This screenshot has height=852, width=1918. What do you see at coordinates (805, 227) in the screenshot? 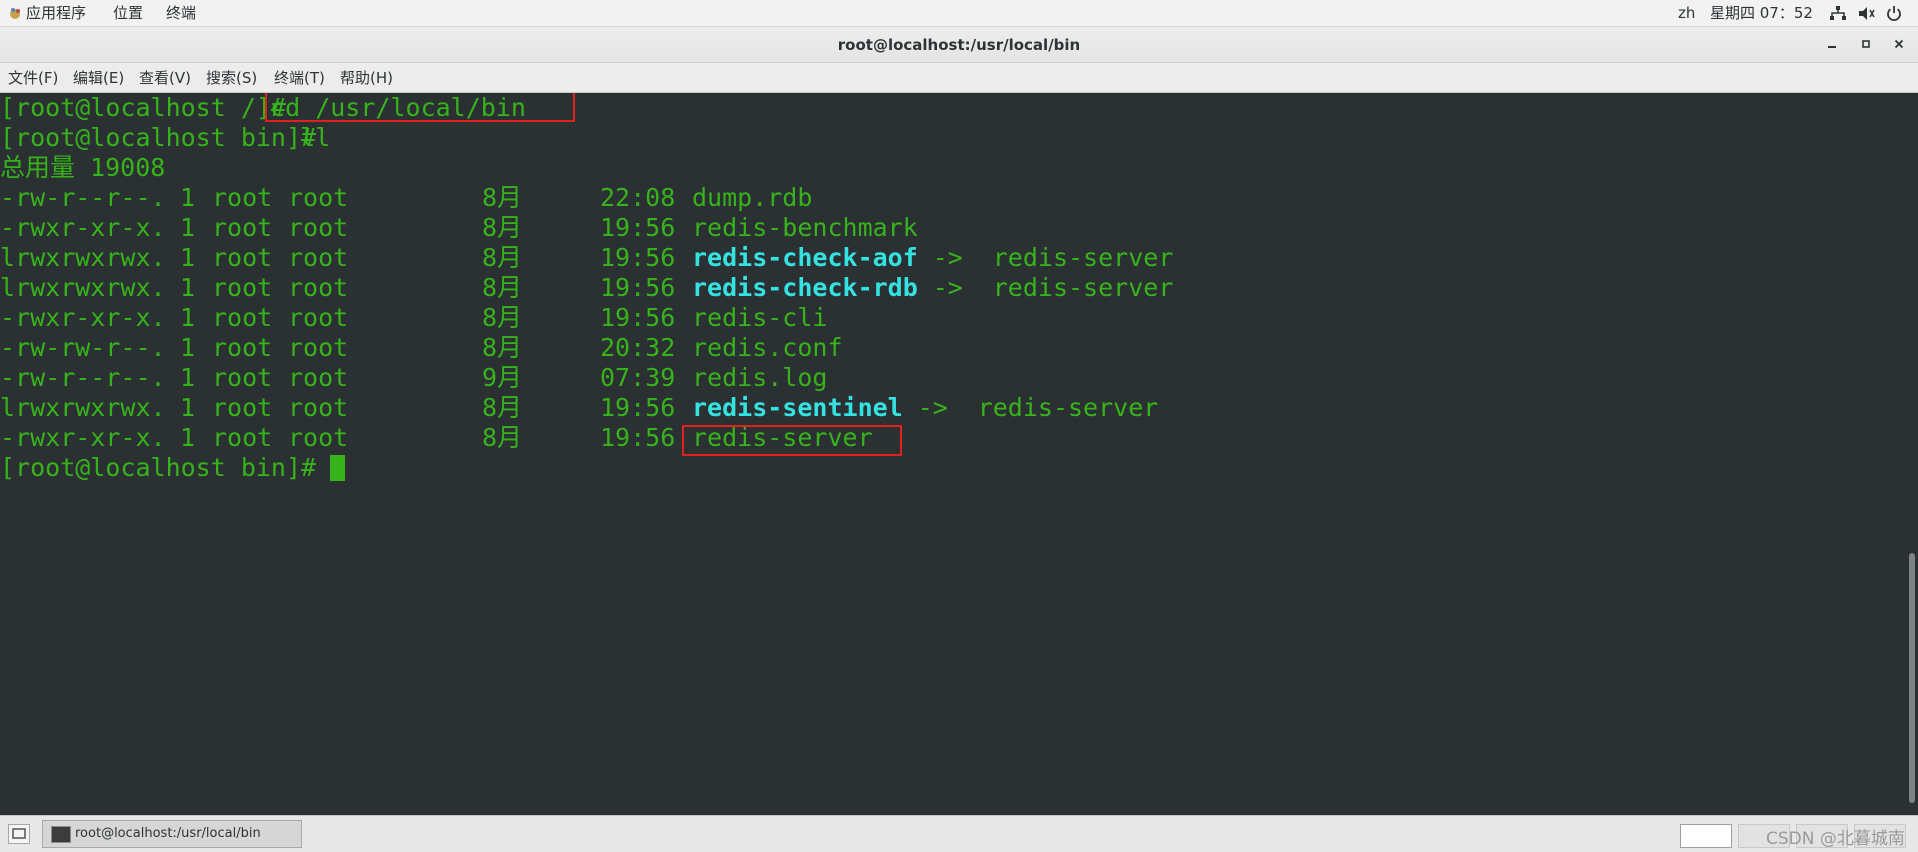
I see `file-name: redis-benchmark` at bounding box center [805, 227].